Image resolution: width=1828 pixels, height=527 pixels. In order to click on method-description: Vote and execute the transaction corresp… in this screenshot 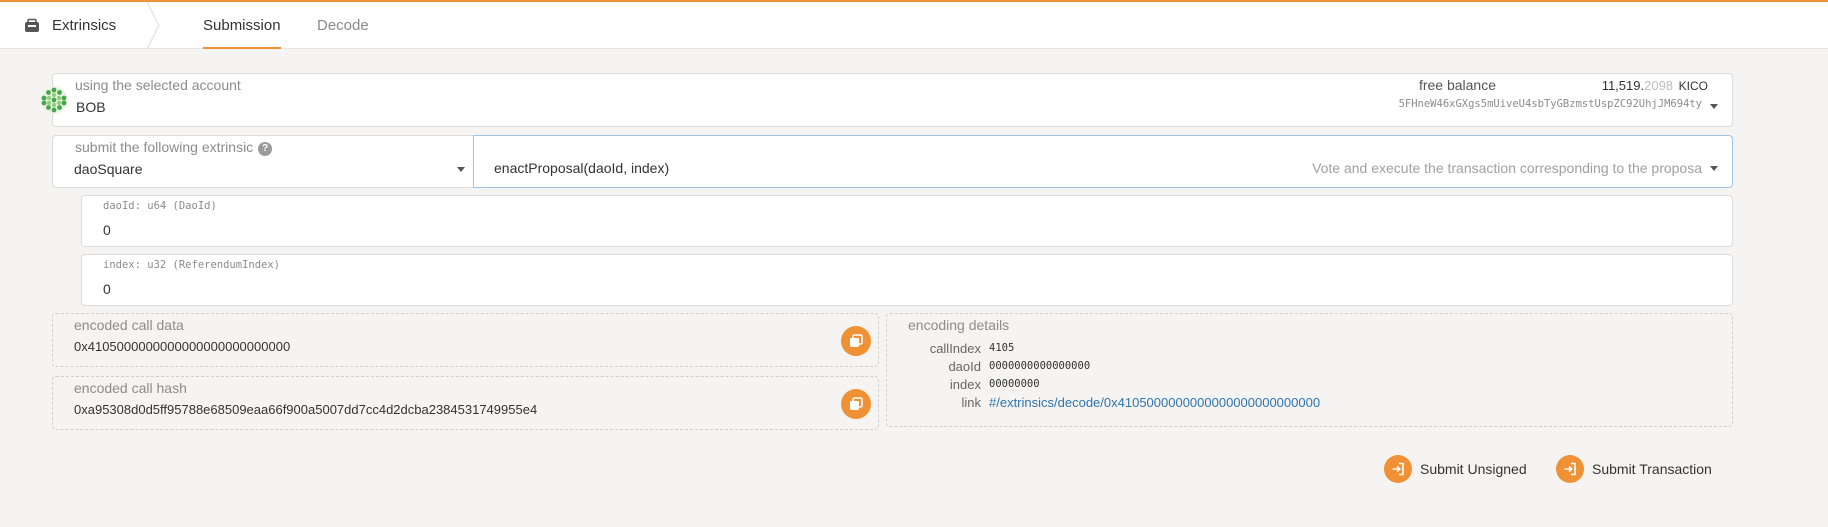, I will do `click(1507, 168)`.